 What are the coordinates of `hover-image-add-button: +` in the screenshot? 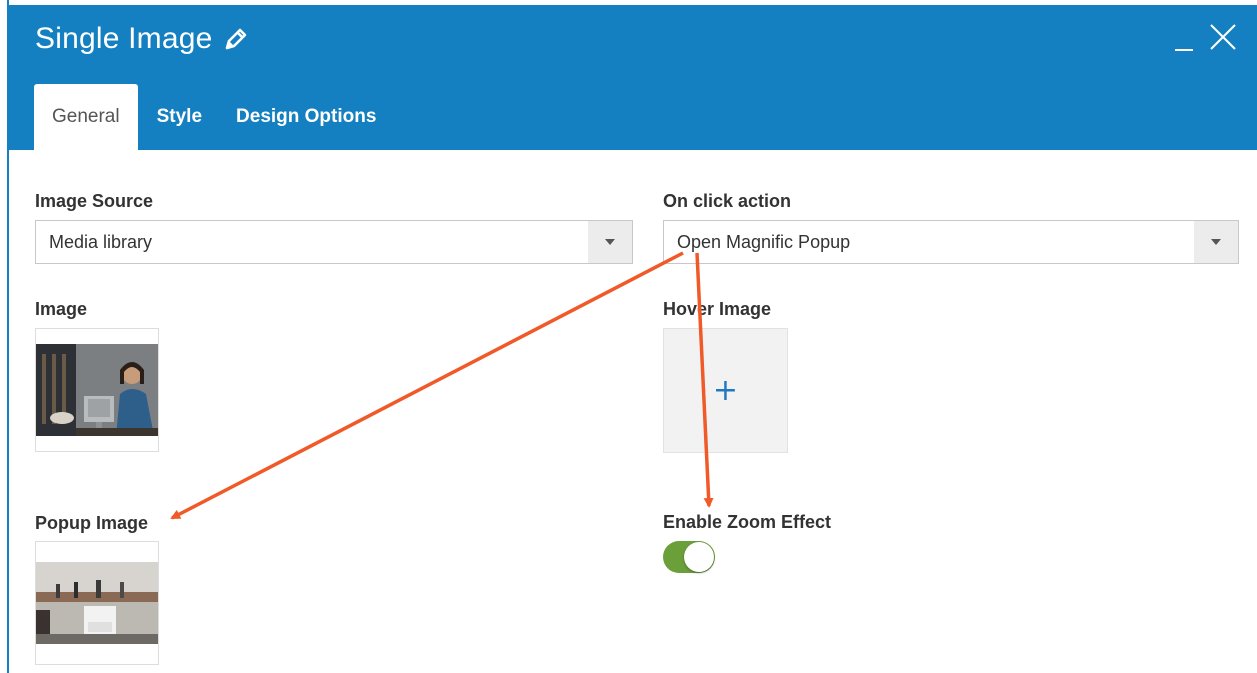 It's located at (725, 390).